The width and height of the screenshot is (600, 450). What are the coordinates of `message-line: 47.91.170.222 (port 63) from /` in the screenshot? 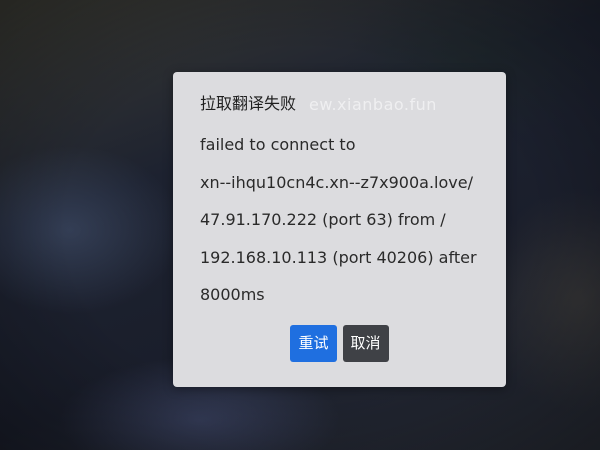 It's located at (323, 219).